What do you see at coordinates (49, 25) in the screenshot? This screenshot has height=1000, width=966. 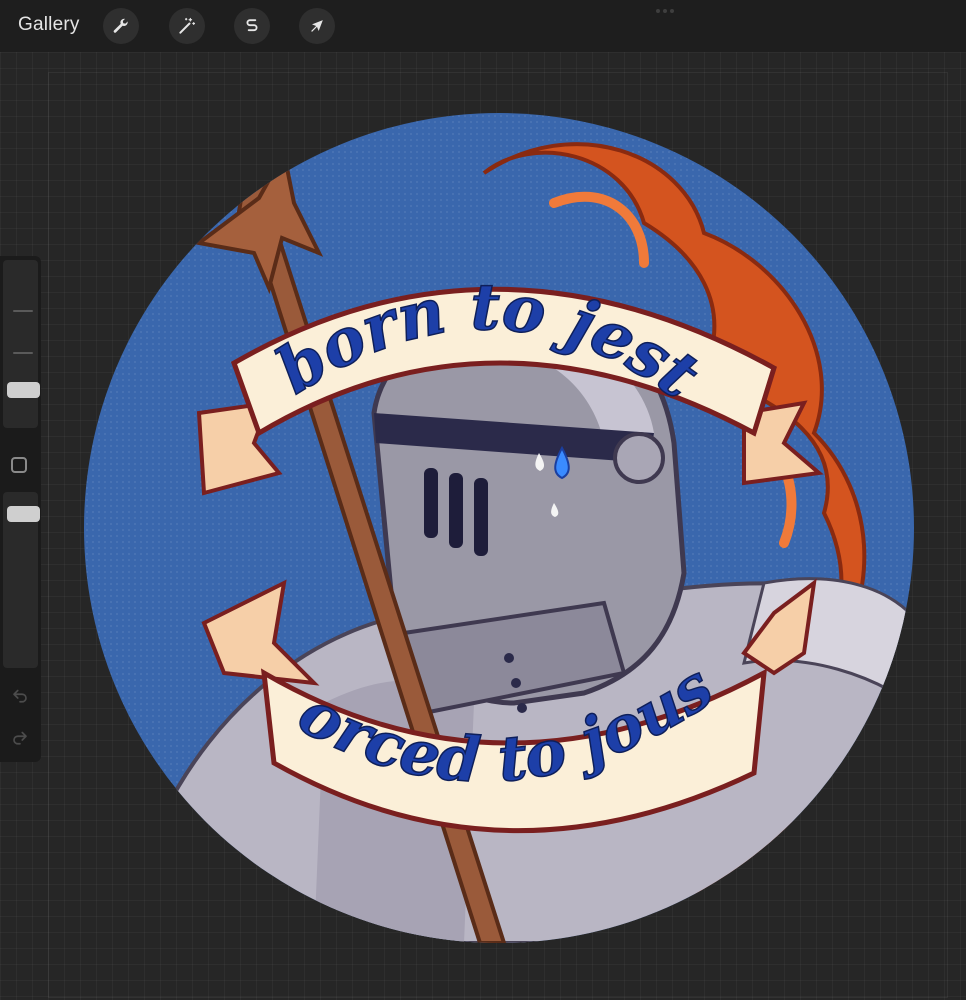 I see `gallery-button: Gallery` at bounding box center [49, 25].